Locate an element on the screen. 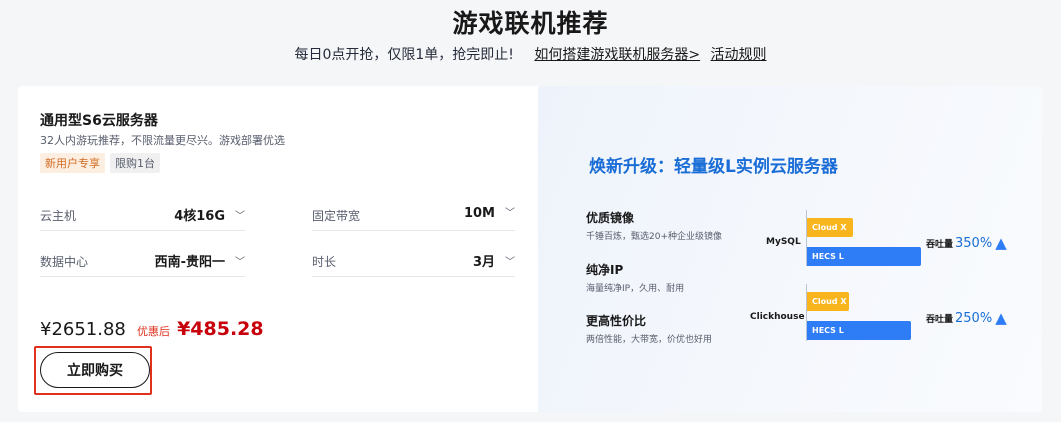 This screenshot has width=1061, height=422. buy-now-button: 立即购买 is located at coordinates (95, 370).